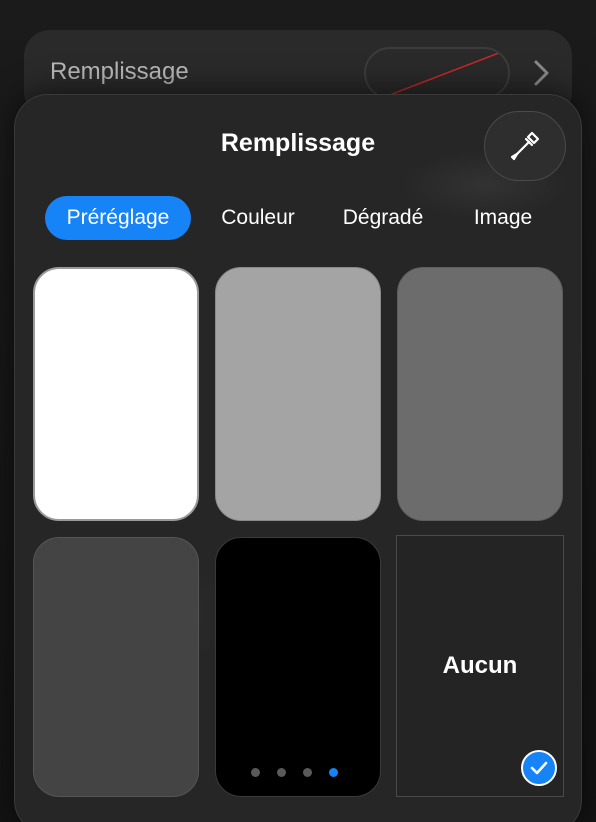 The width and height of the screenshot is (596, 822). I want to click on page-dot-current, so click(333, 772).